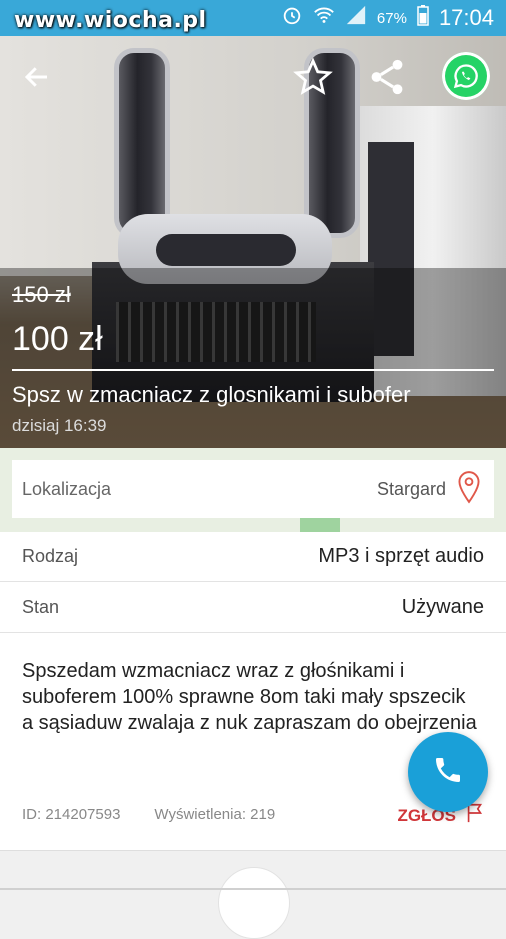  Describe the element at coordinates (401, 556) in the screenshot. I see `attribute-value: MP3 i sprzęt audio` at that location.